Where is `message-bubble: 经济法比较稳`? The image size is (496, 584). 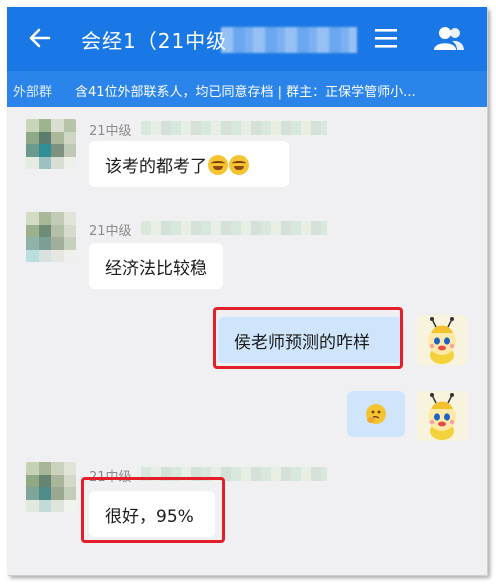
message-bubble: 经济法比较稳 is located at coordinates (156, 266).